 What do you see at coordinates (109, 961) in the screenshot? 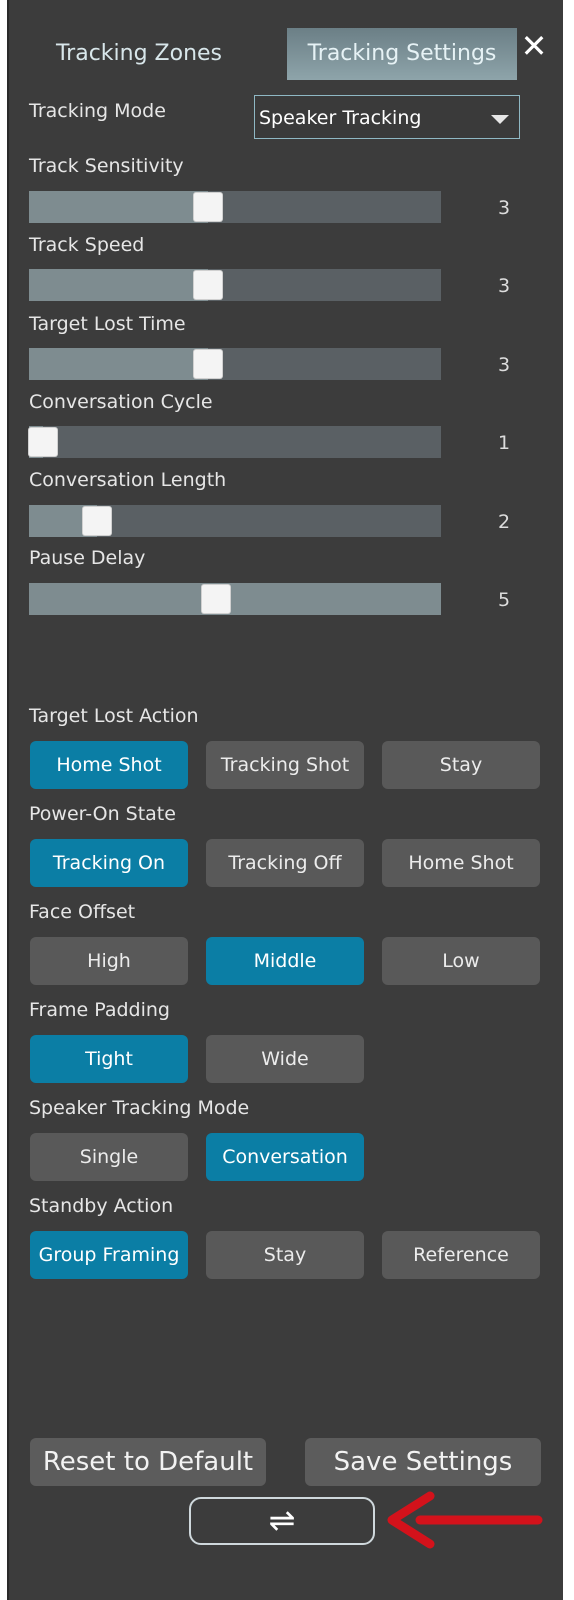
I see `face-offset-high-button: High` at bounding box center [109, 961].